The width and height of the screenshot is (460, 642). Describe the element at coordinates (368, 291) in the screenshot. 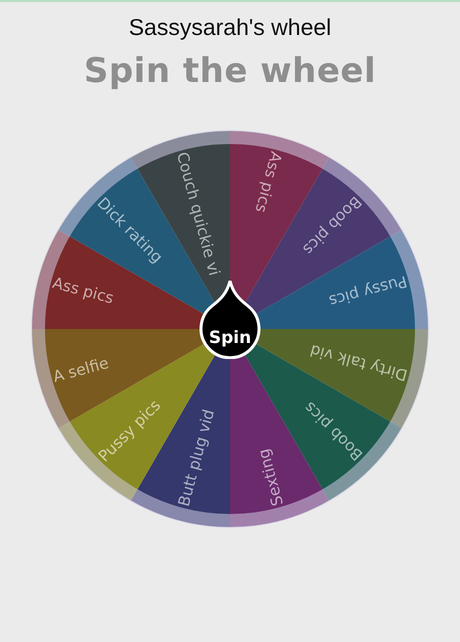

I see `segment-label: Pussy pics` at that location.